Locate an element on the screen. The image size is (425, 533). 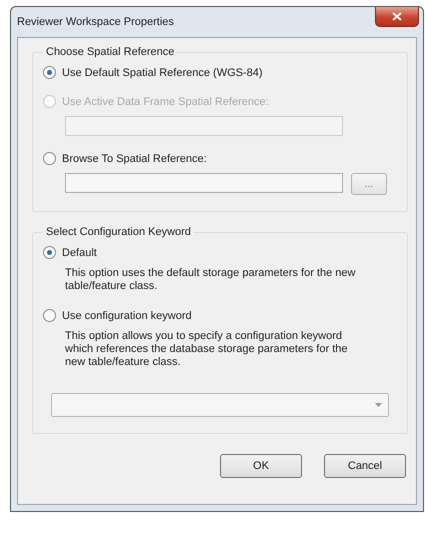
close-button is located at coordinates (397, 17).